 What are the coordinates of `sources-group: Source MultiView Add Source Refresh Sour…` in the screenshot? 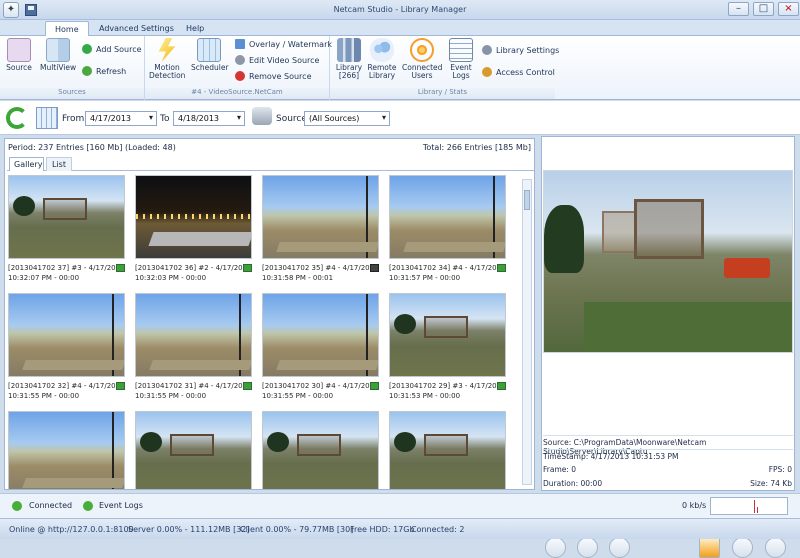 It's located at (72, 68).